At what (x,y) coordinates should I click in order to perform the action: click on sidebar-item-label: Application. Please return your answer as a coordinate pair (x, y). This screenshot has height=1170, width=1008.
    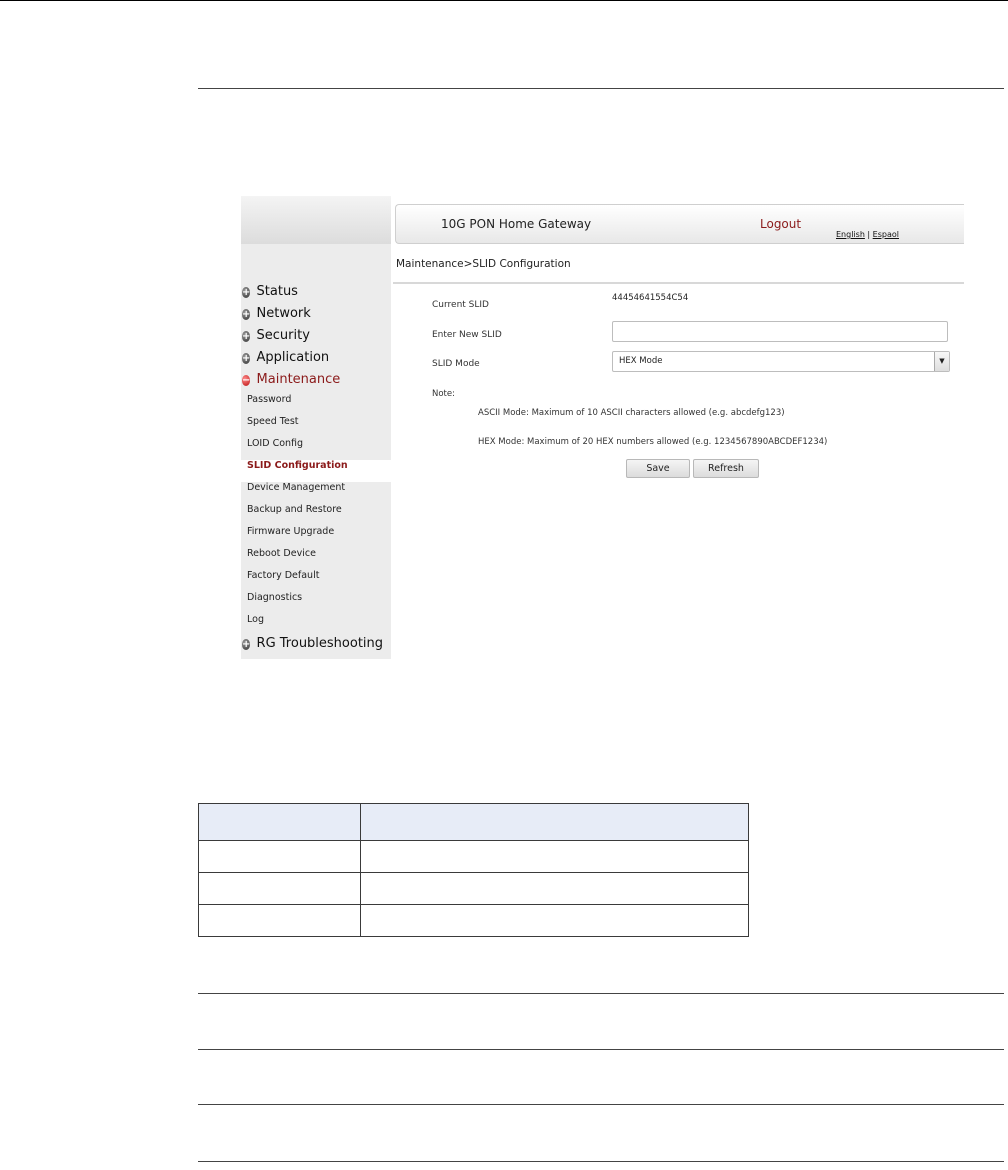
    Looking at the image, I should click on (293, 357).